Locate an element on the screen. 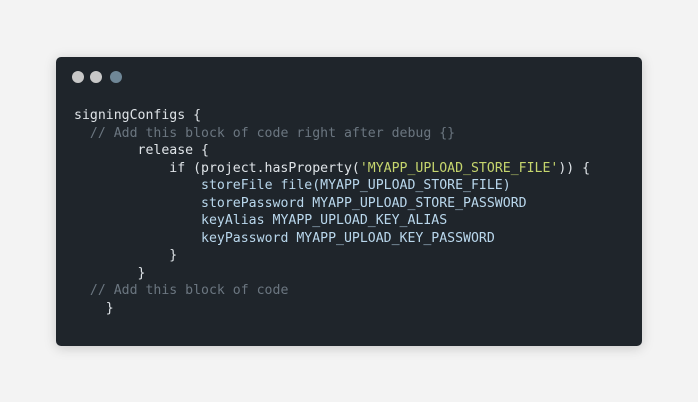 This screenshot has height=402, width=698. code-line: // Add this block of code is located at coordinates (332, 291).